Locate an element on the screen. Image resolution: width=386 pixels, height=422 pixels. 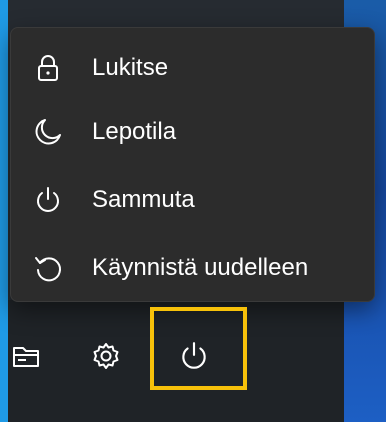
file-explorer-button is located at coordinates (26, 358).